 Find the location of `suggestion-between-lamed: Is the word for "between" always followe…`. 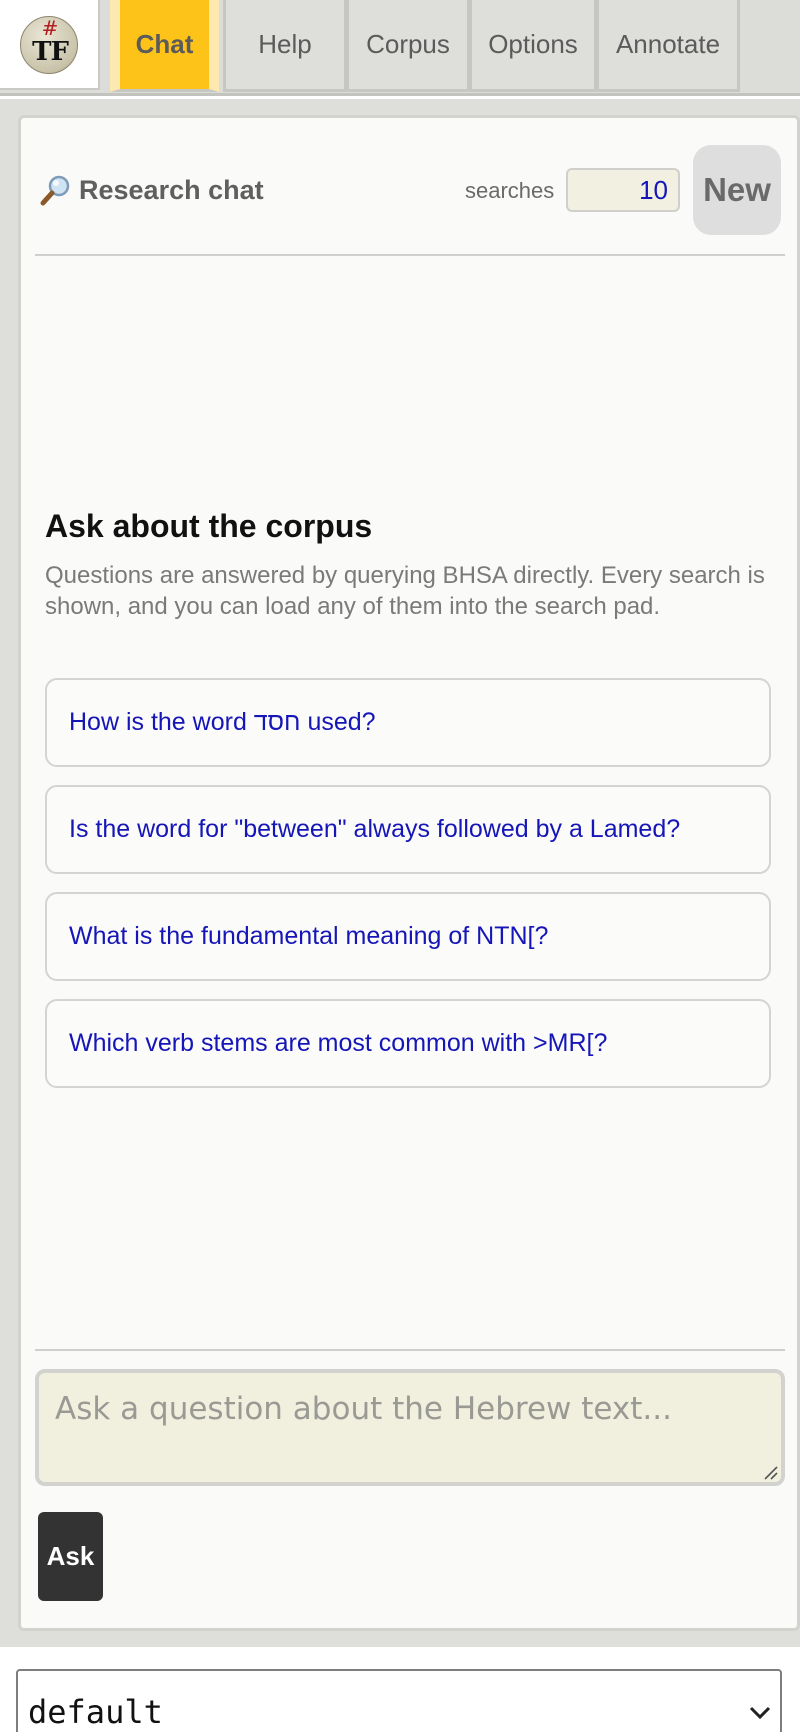

suggestion-between-lamed: Is the word for "between" always followe… is located at coordinates (408, 829).